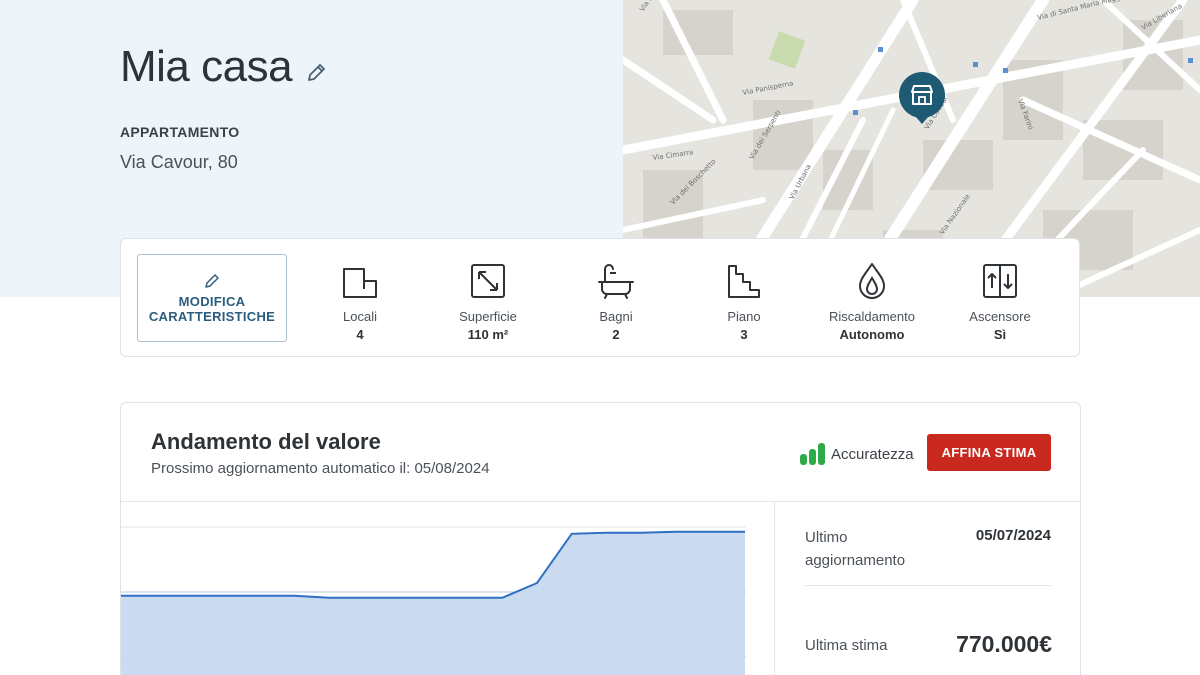 The image size is (1200, 675). Describe the element at coordinates (774, 588) in the screenshot. I see `card-vertical-divider` at that location.